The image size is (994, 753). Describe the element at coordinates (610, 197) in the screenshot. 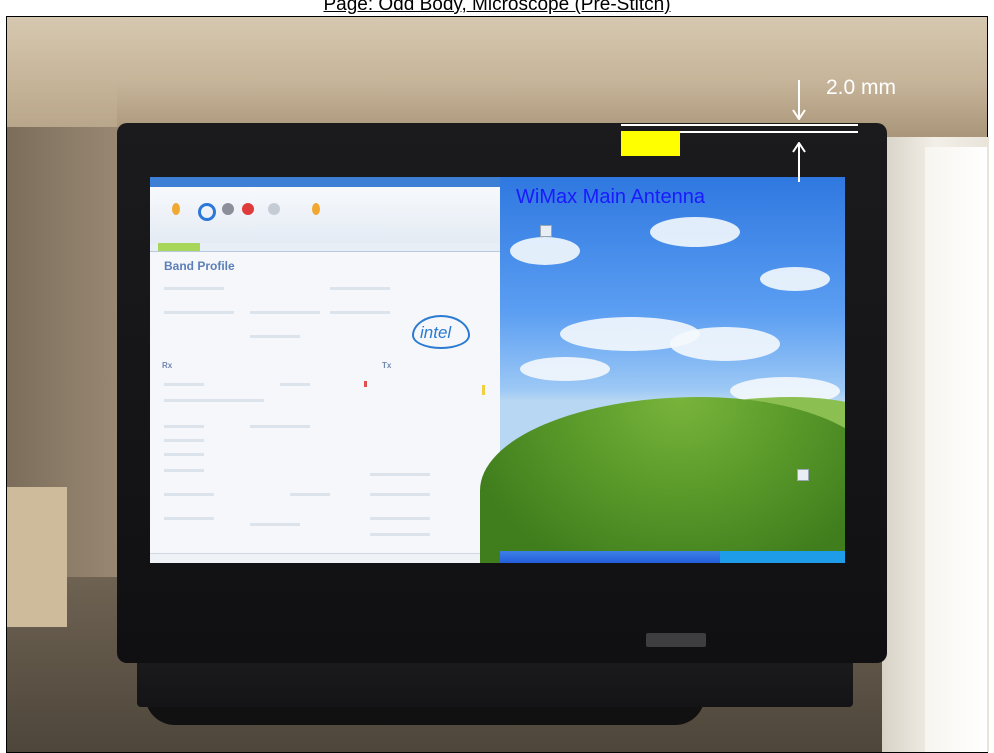

I see `antenna-label: WiMax Main Antenna` at that location.